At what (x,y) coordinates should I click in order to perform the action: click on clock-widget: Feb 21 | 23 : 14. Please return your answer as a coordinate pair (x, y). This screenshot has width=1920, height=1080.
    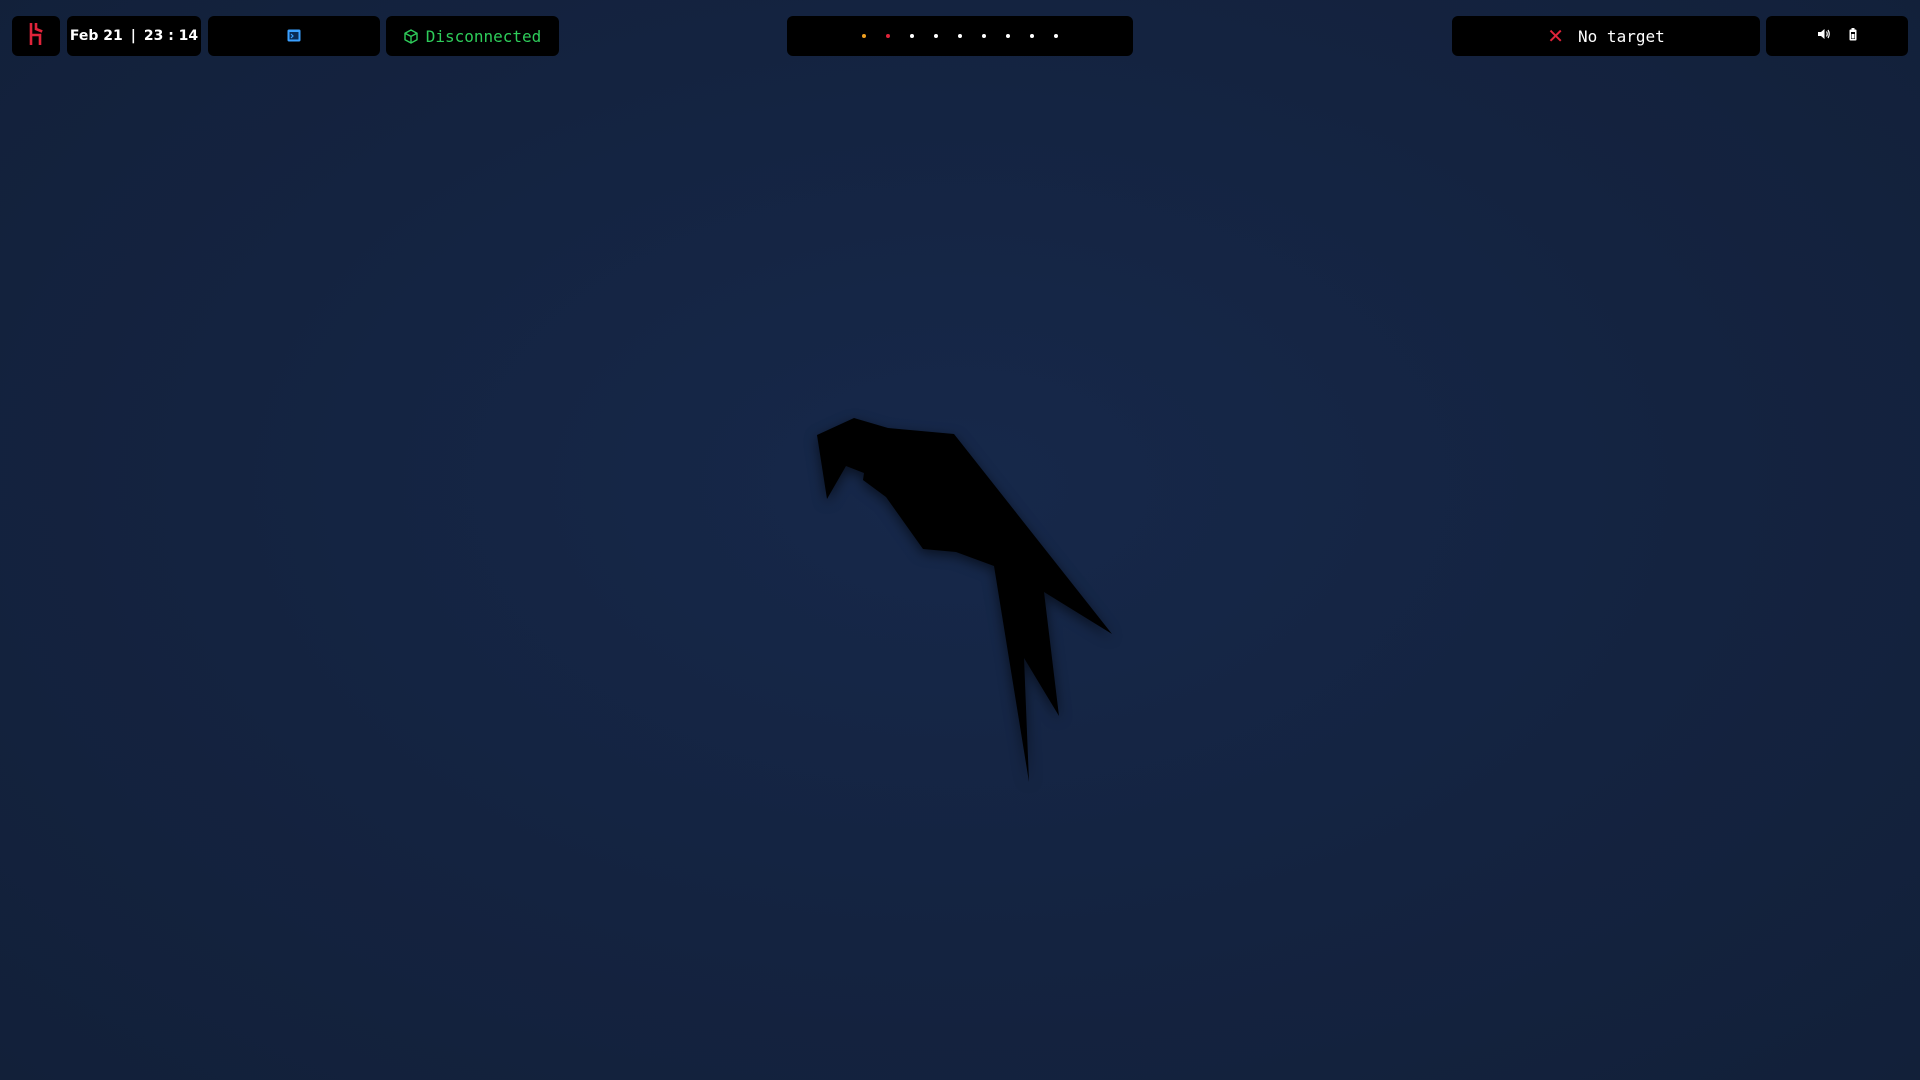
    Looking at the image, I should click on (134, 36).